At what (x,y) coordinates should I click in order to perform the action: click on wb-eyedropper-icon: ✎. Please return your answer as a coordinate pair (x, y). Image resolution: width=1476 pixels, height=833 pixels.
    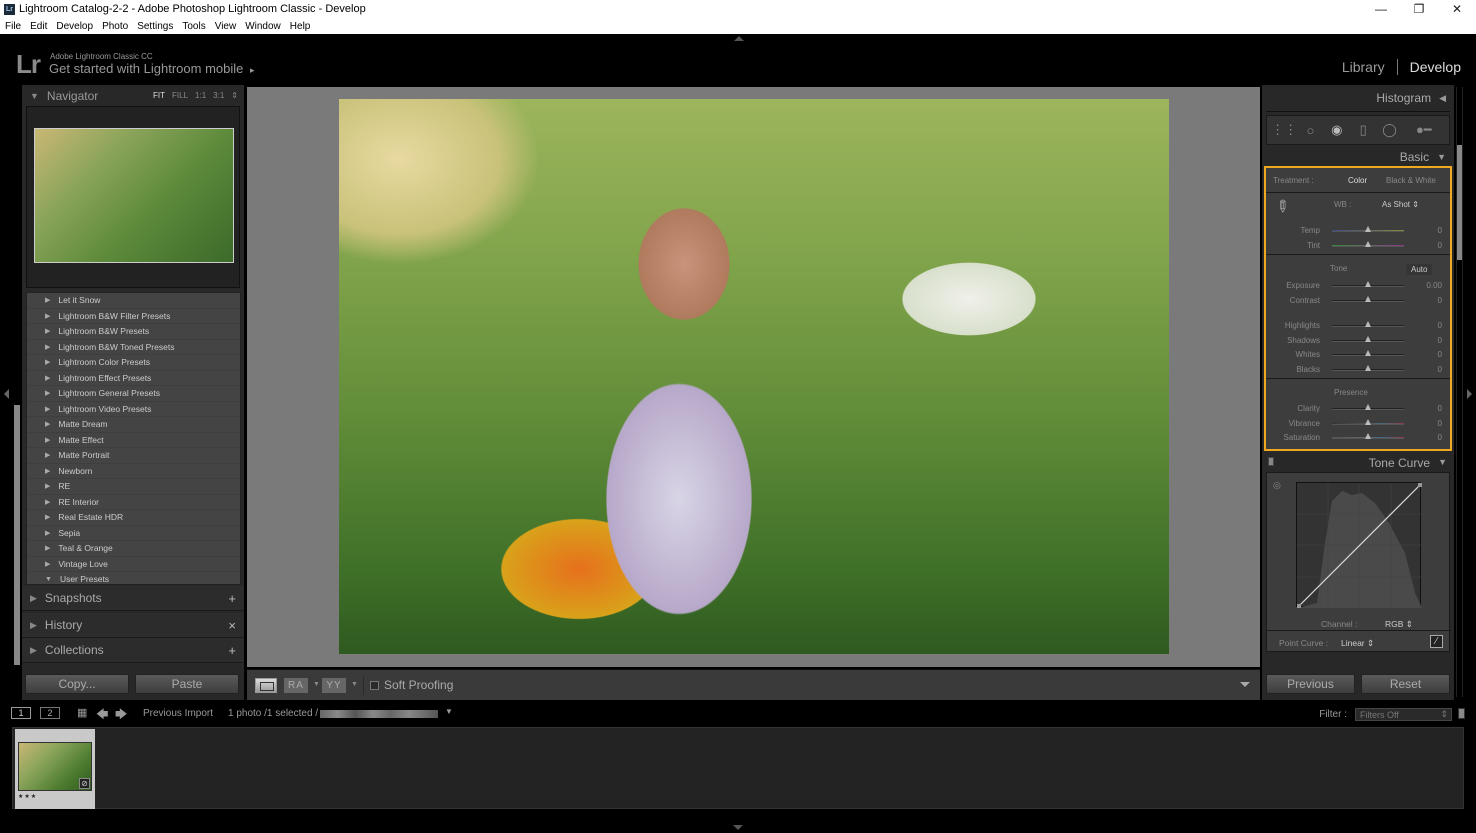
    Looking at the image, I should click on (1283, 209).